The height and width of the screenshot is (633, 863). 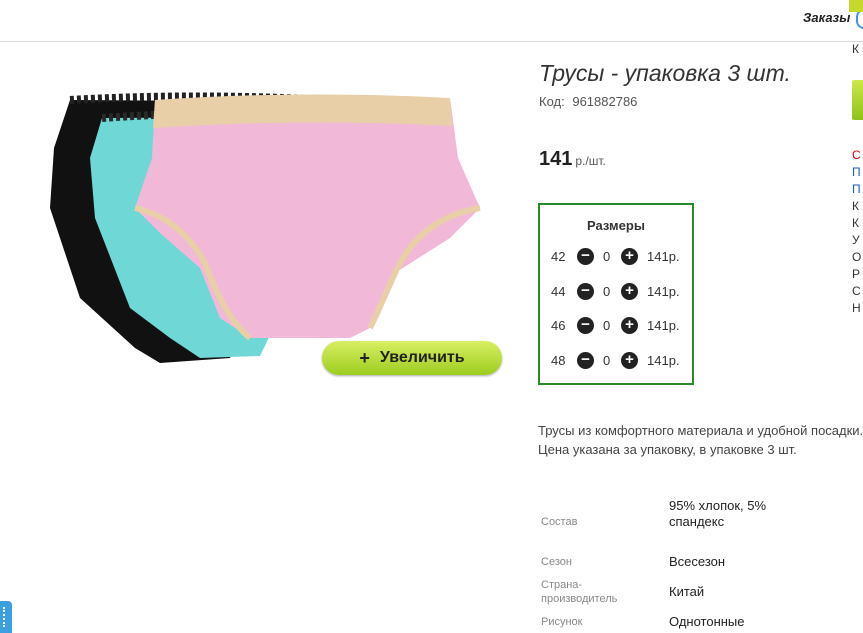 What do you see at coordinates (556, 159) in the screenshot?
I see `price-value: 141` at bounding box center [556, 159].